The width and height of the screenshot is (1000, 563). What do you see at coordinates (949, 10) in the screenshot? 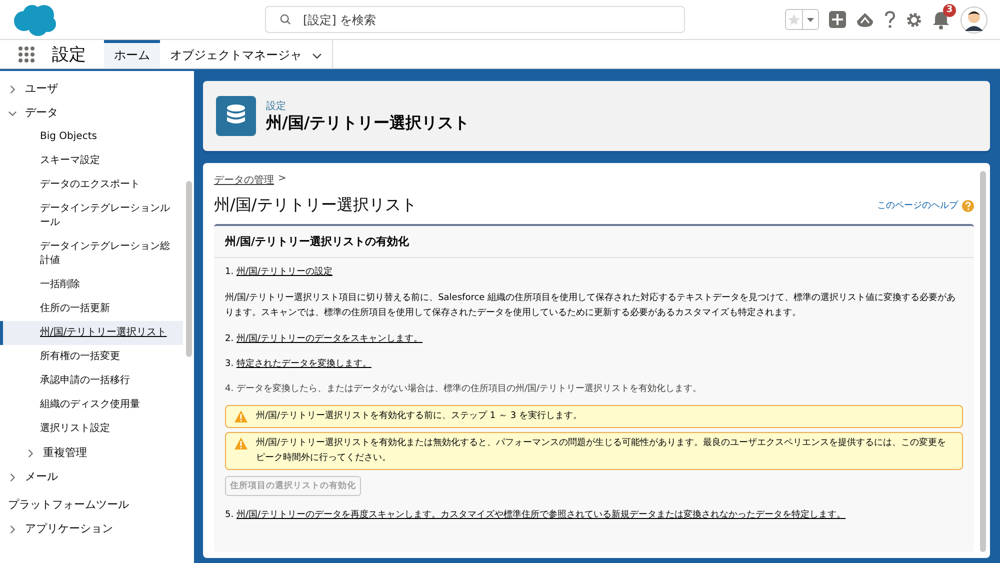
I see `notification-badge: 3` at bounding box center [949, 10].